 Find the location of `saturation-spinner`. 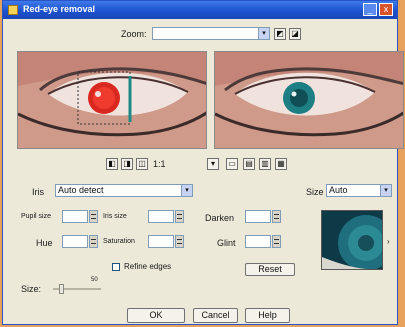

saturation-spinner is located at coordinates (179, 241).